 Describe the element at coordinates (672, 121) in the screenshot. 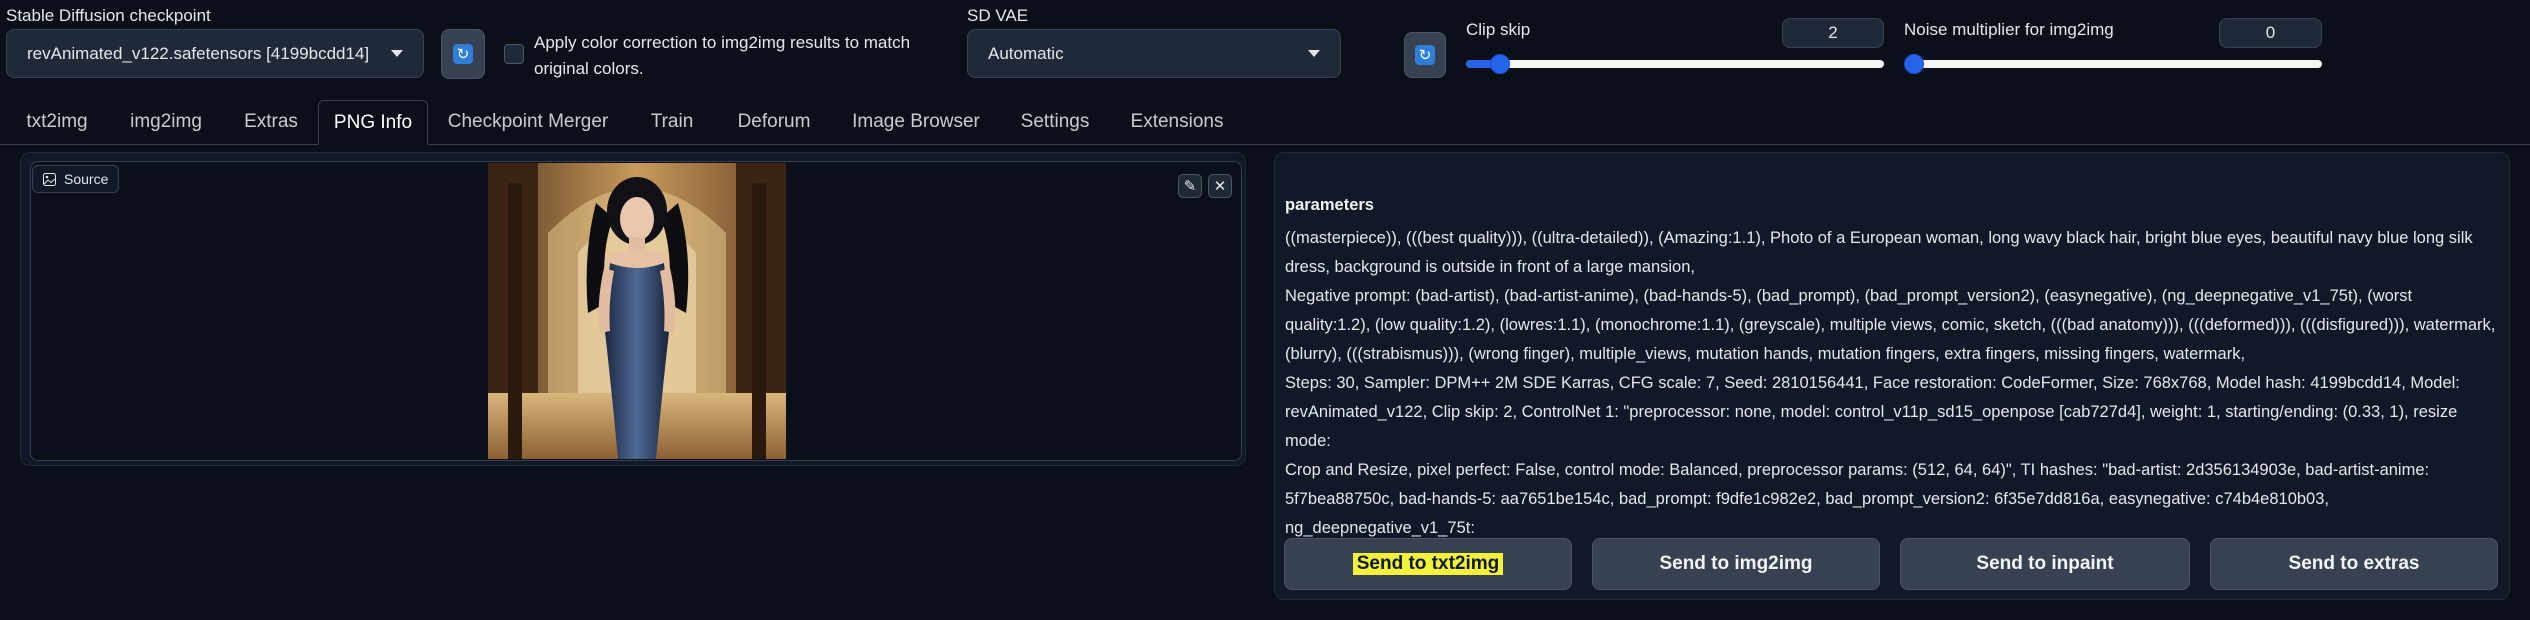

I see `tab-train: Train` at that location.